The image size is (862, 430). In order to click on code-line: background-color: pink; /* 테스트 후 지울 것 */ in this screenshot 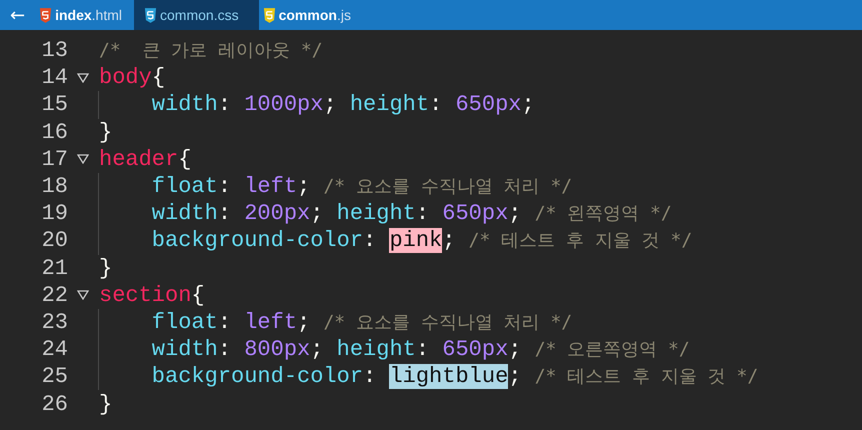, I will do `click(421, 241)`.